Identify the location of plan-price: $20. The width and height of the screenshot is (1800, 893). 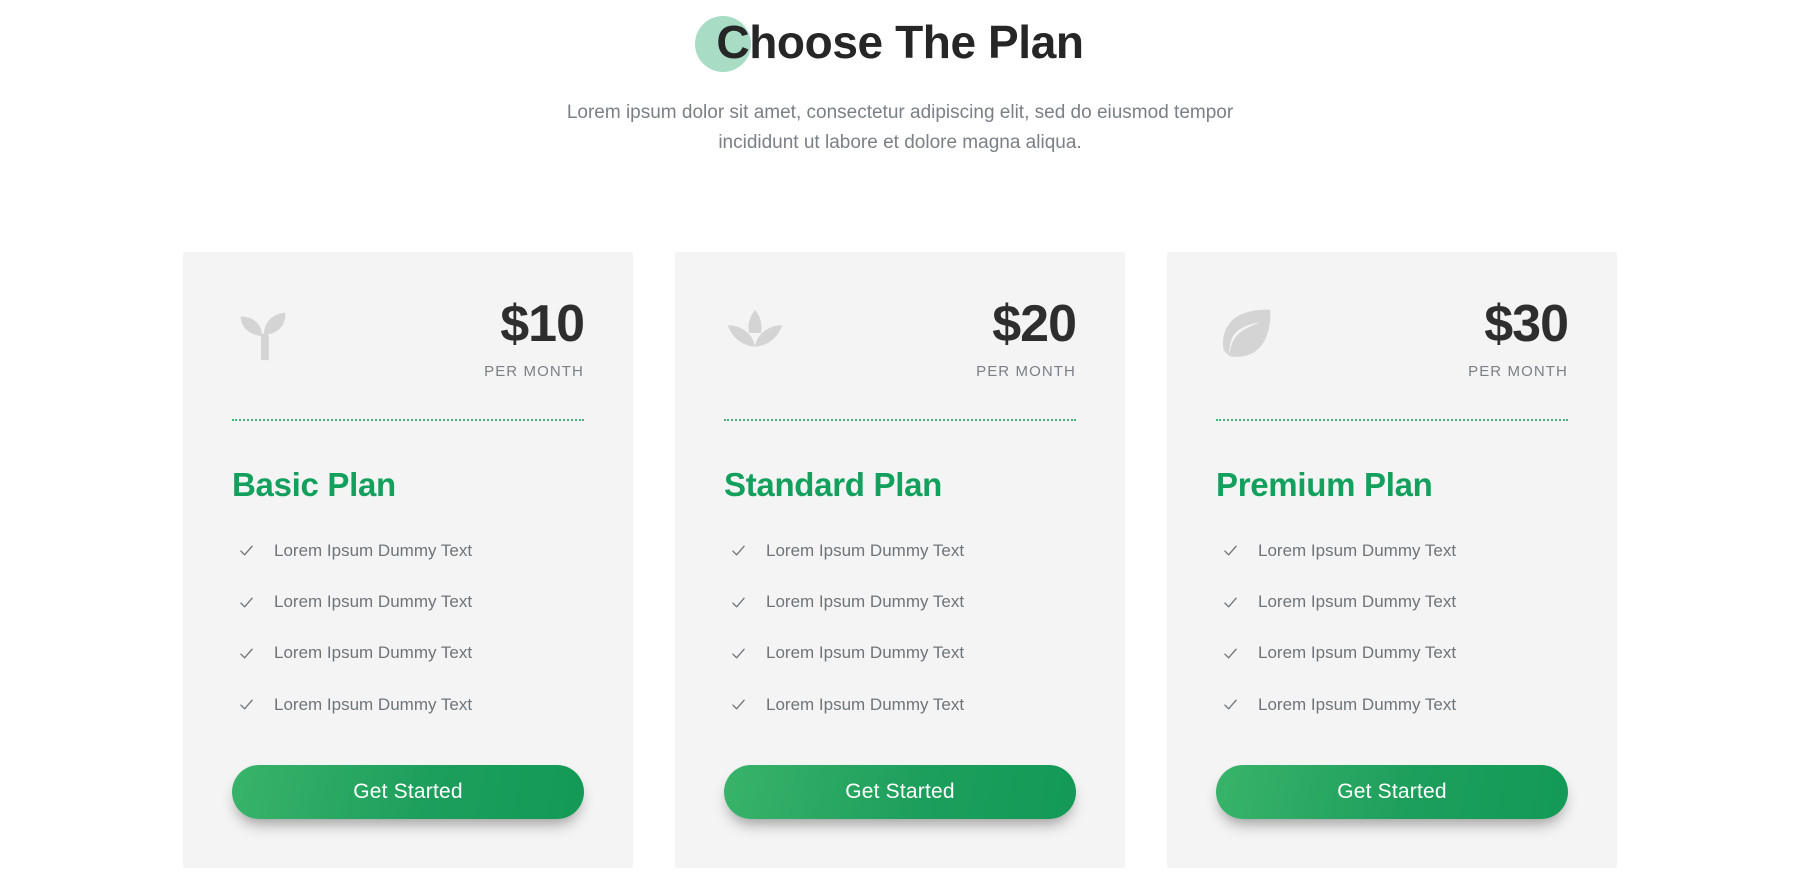
(1034, 324).